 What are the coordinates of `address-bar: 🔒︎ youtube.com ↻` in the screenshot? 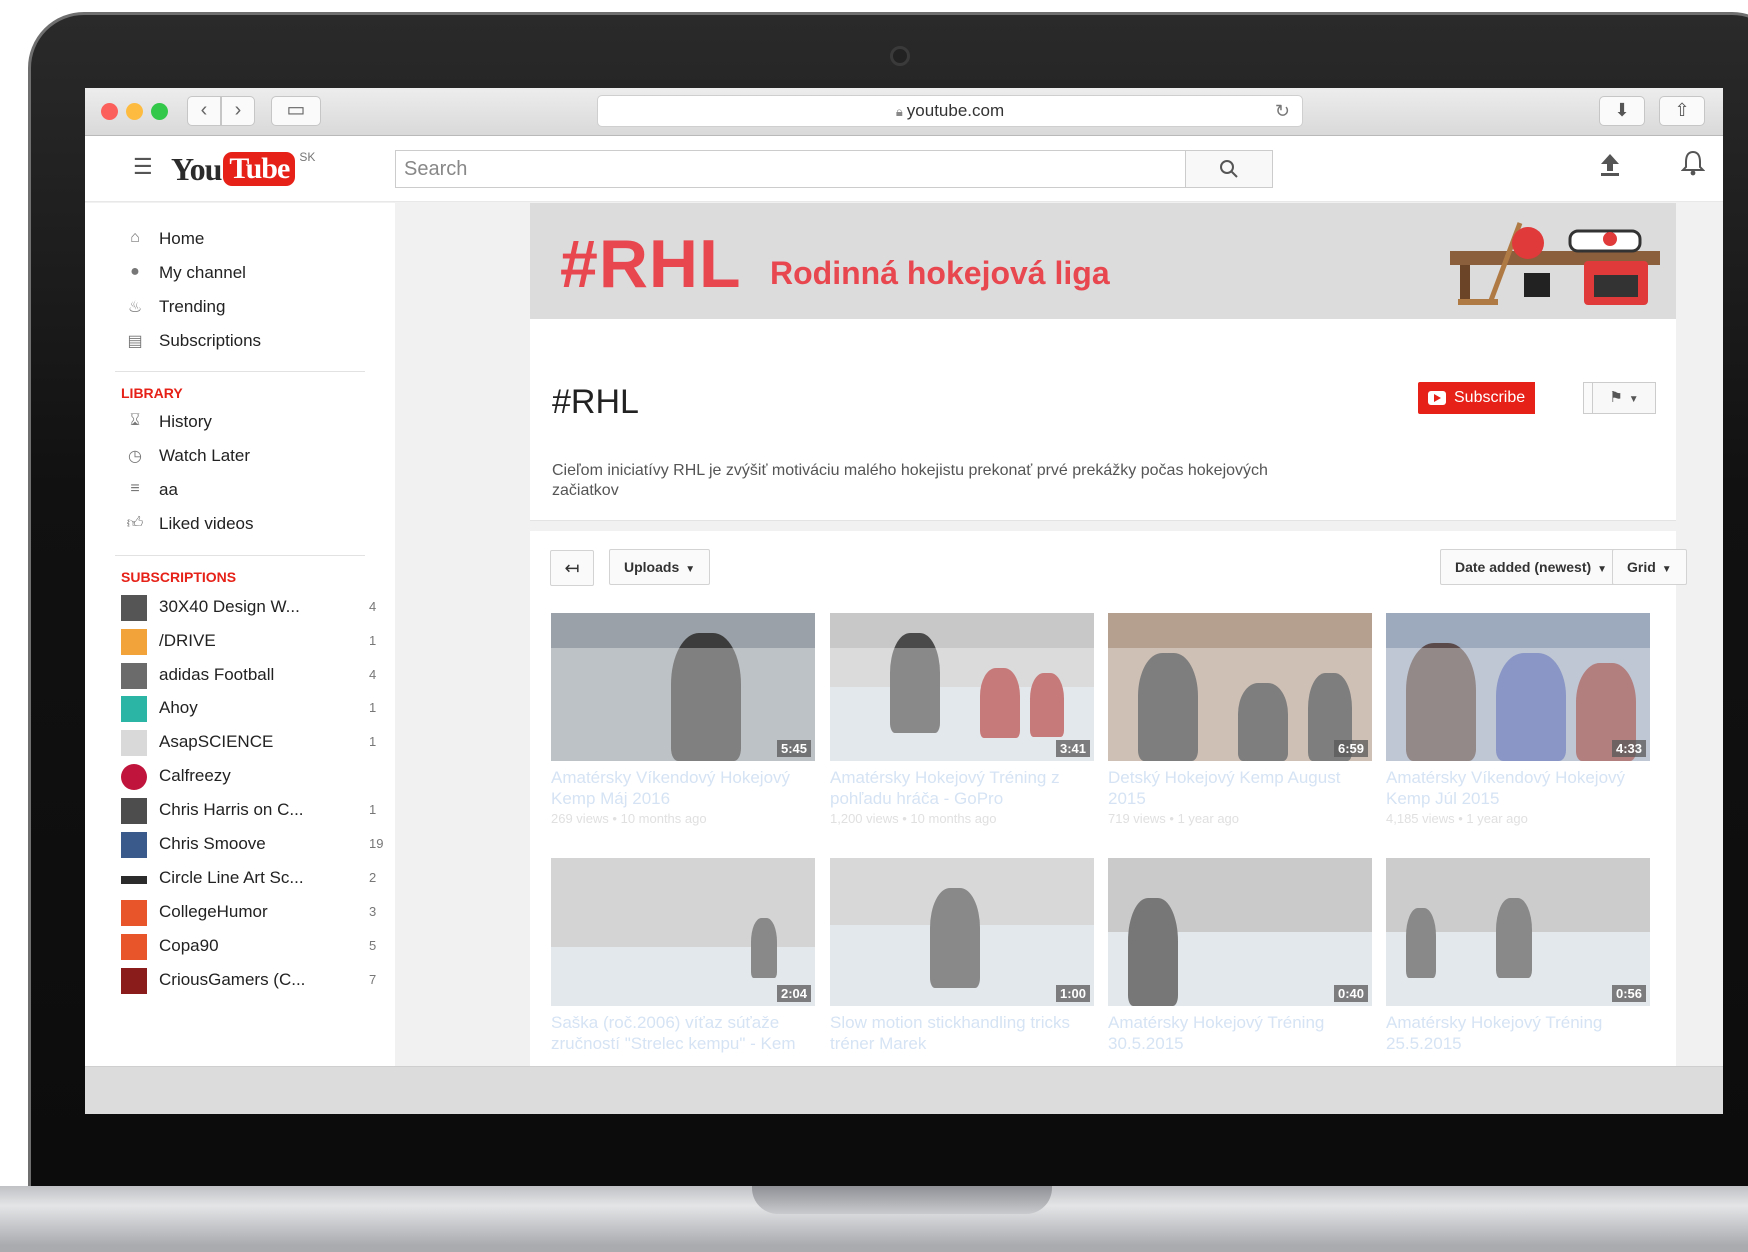 It's located at (950, 111).